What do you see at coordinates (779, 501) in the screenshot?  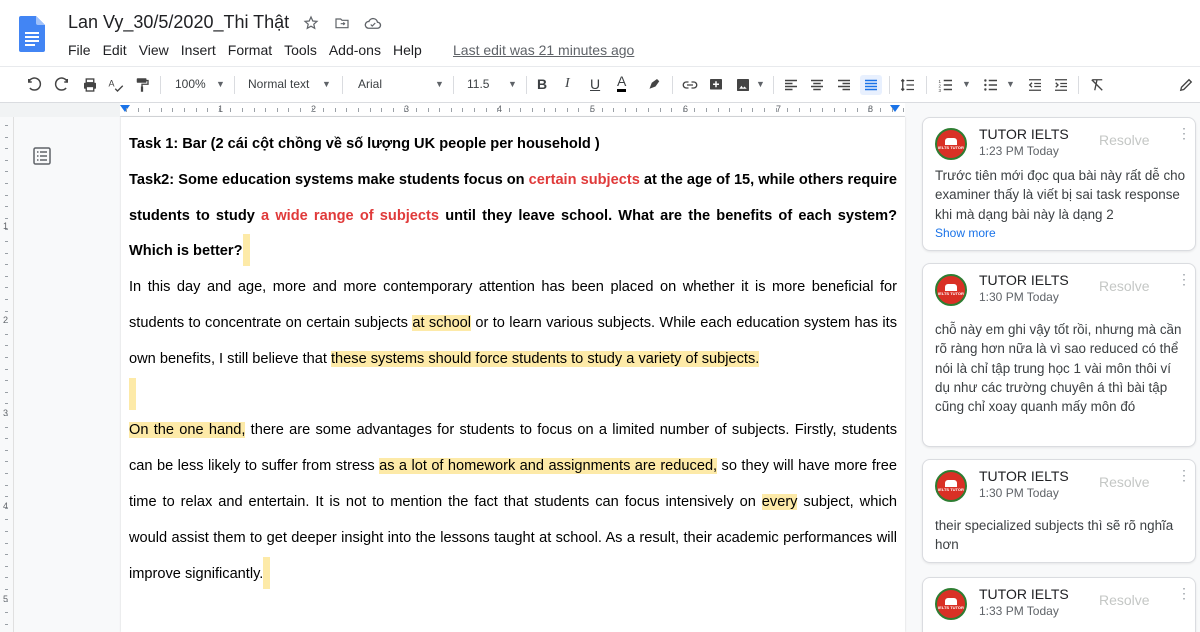 I see `commented-text: every` at bounding box center [779, 501].